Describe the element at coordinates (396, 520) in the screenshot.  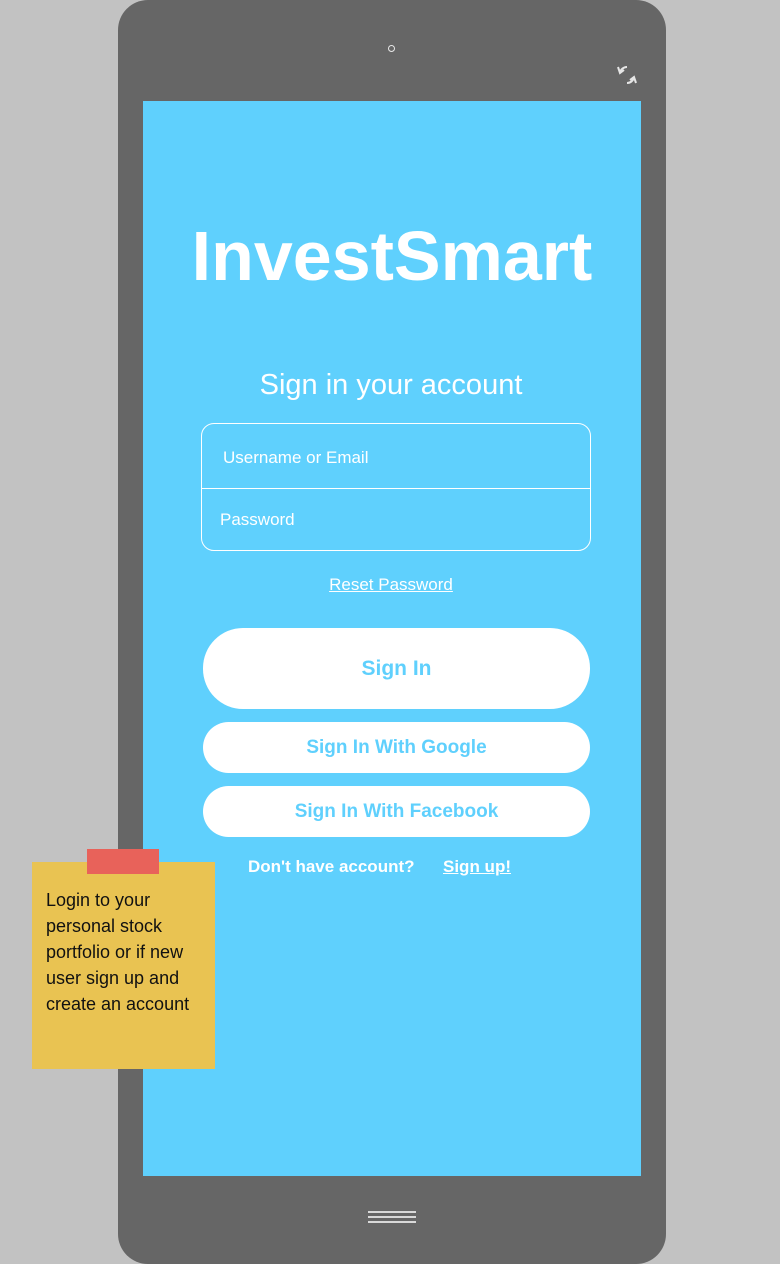
I see `password-field` at that location.